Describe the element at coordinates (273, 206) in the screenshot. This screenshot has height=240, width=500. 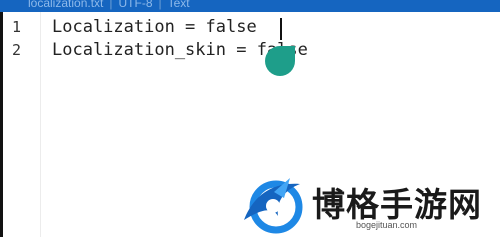
I see `unicorn-logo-icon` at that location.